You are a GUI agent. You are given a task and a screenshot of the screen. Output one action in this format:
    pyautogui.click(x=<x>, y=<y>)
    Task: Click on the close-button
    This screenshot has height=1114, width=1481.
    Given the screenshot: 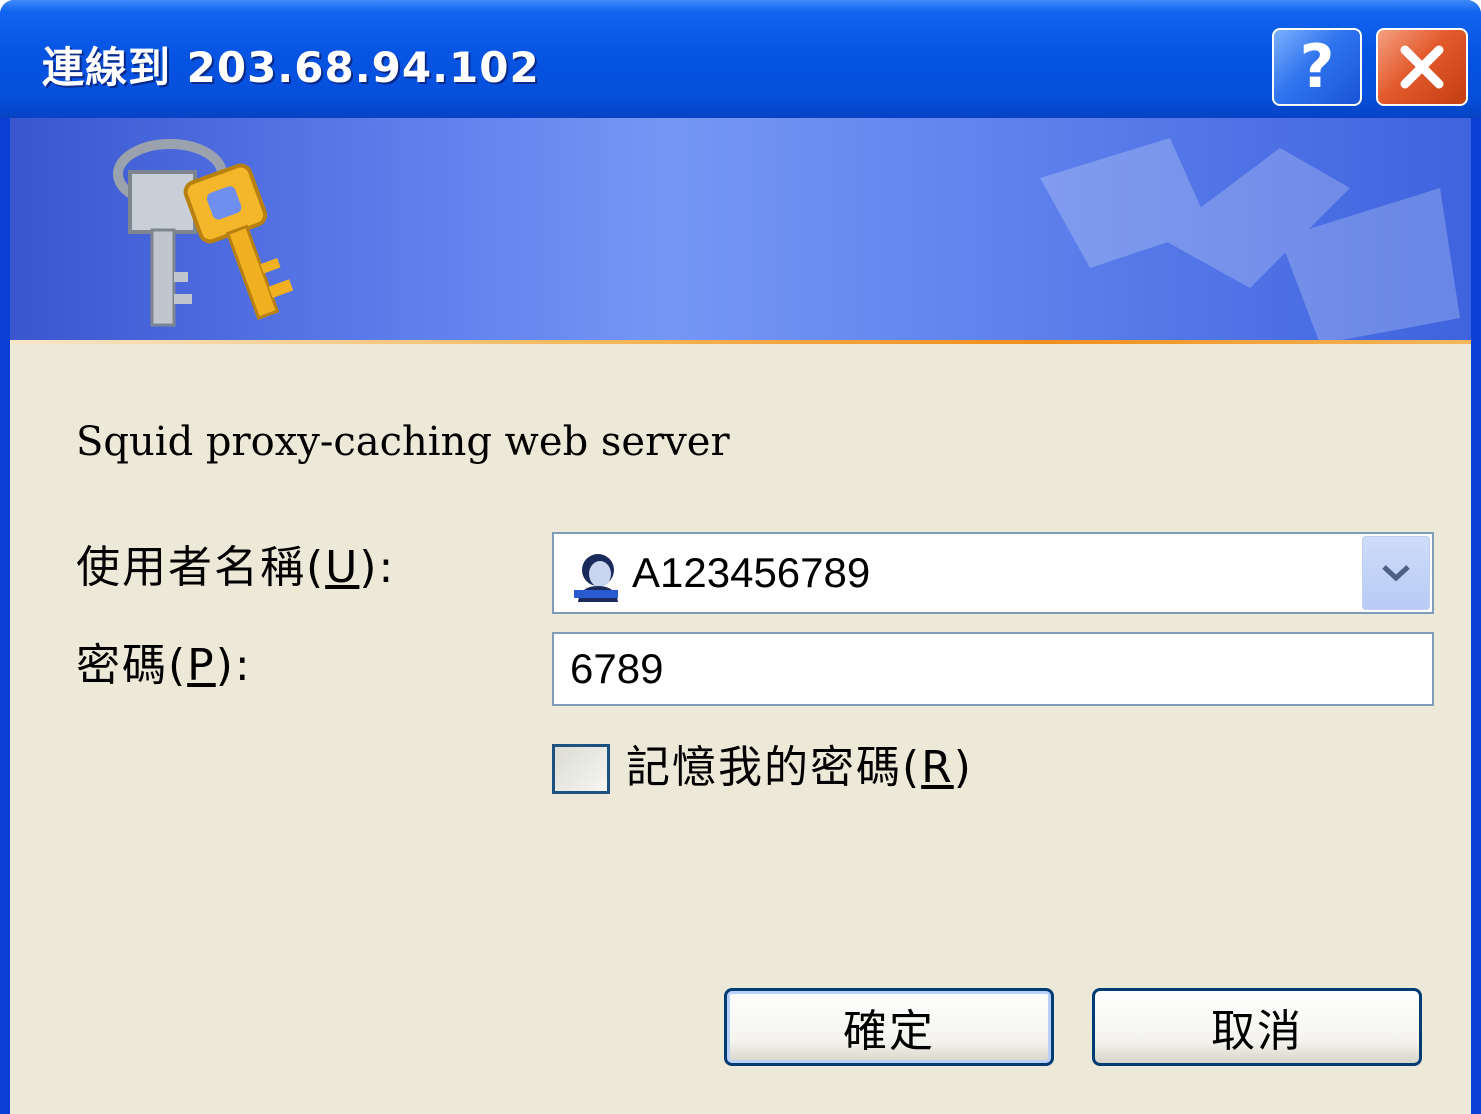 What is the action you would take?
    pyautogui.click(x=1422, y=67)
    